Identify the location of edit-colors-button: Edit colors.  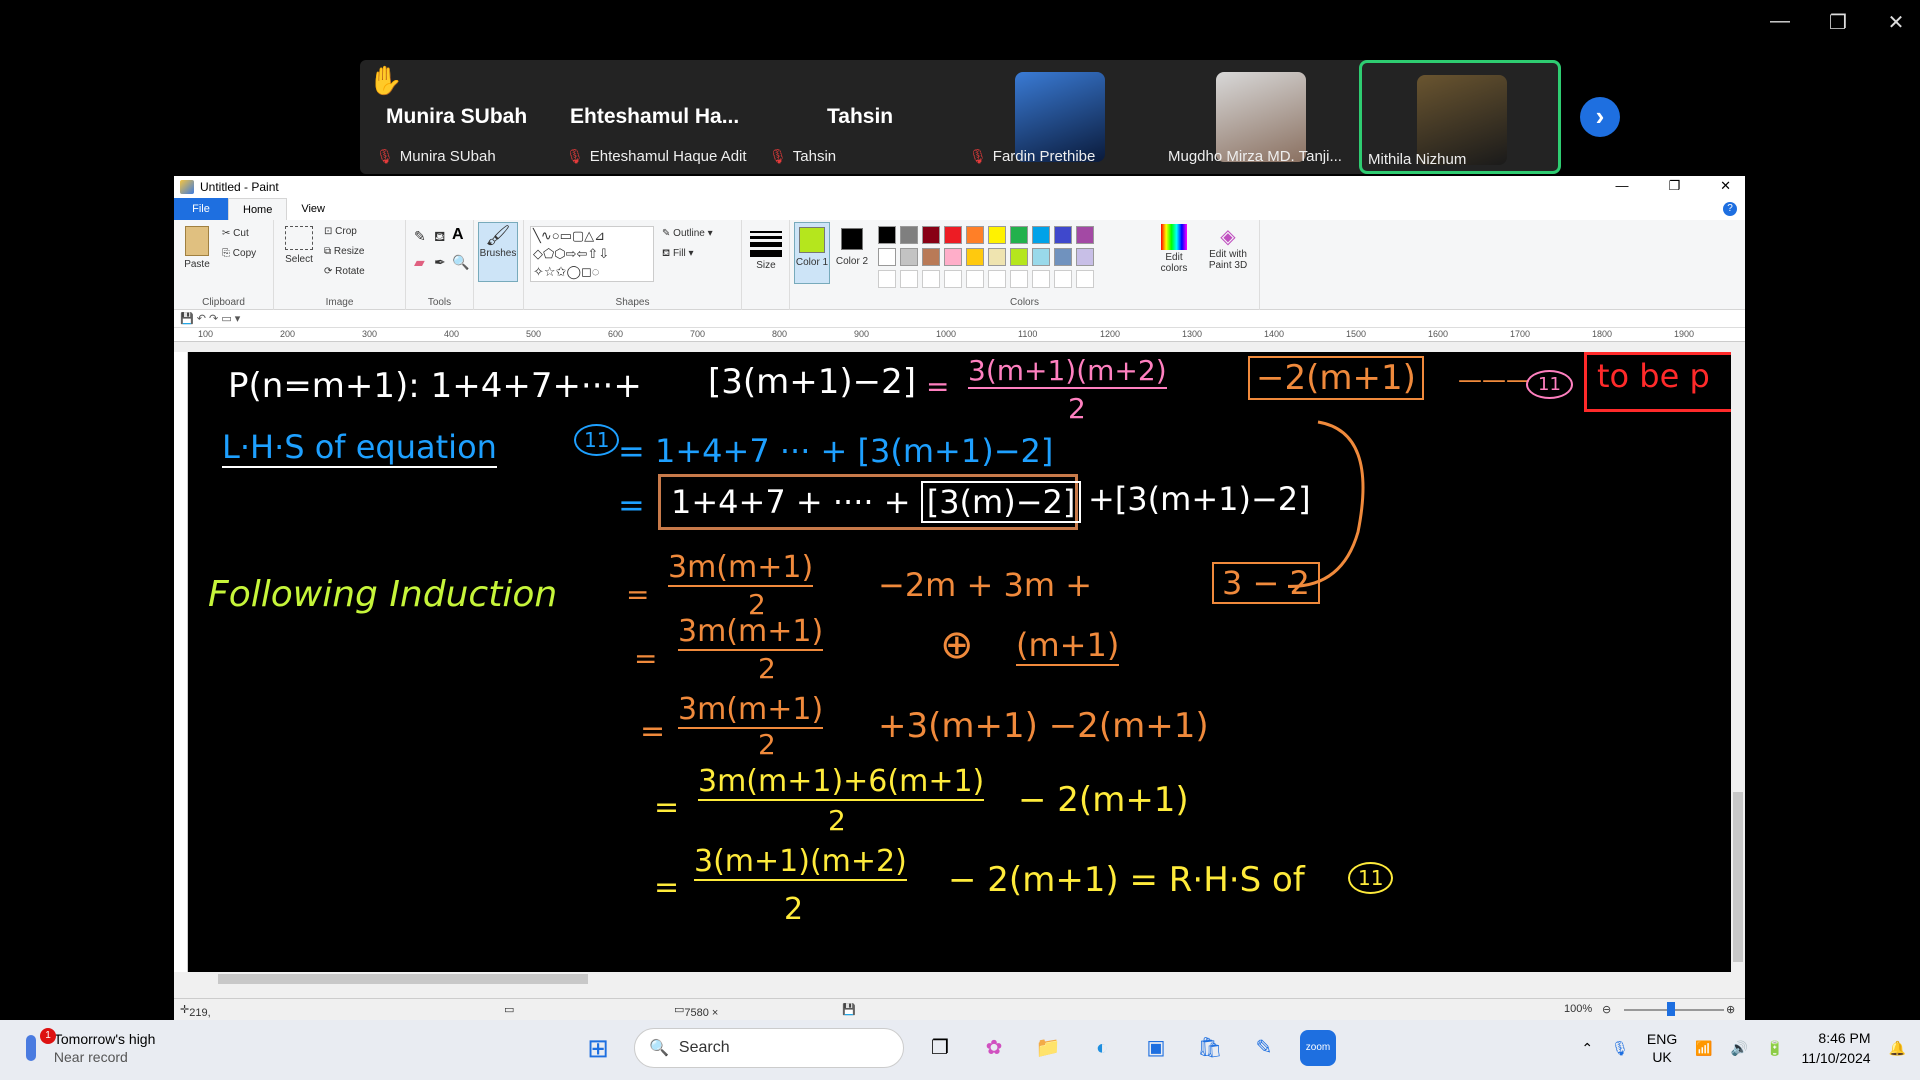
(1174, 249).